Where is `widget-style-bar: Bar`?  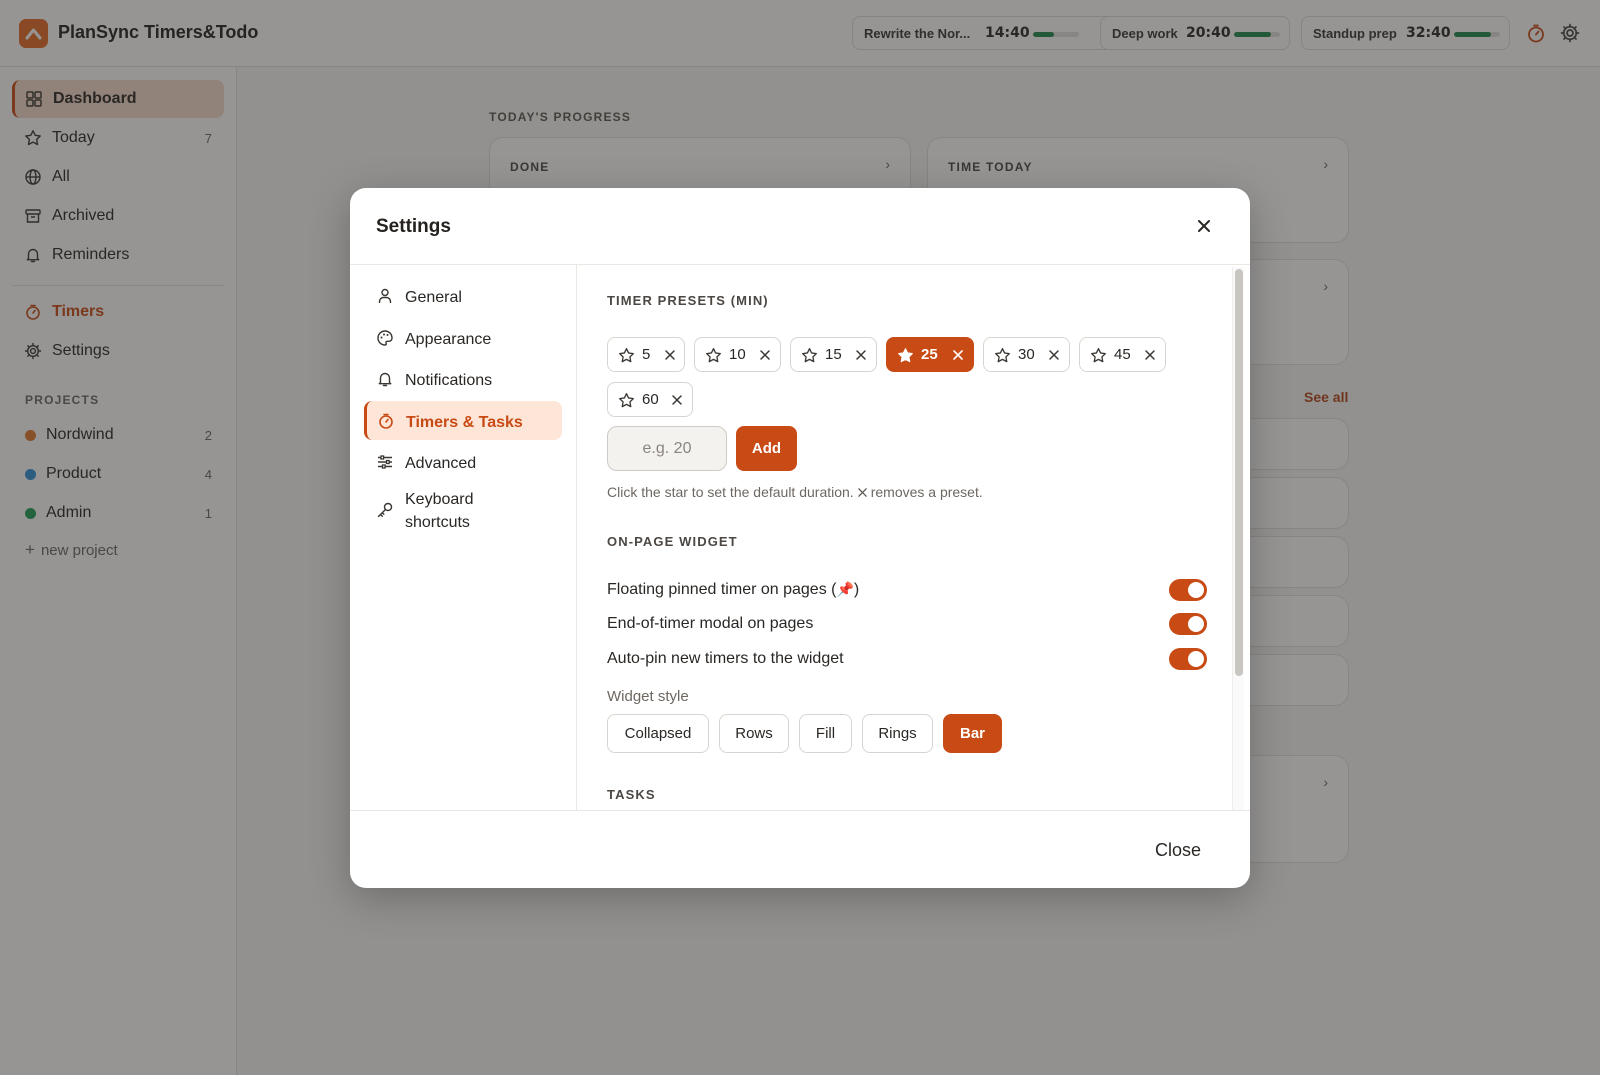
widget-style-bar: Bar is located at coordinates (972, 733).